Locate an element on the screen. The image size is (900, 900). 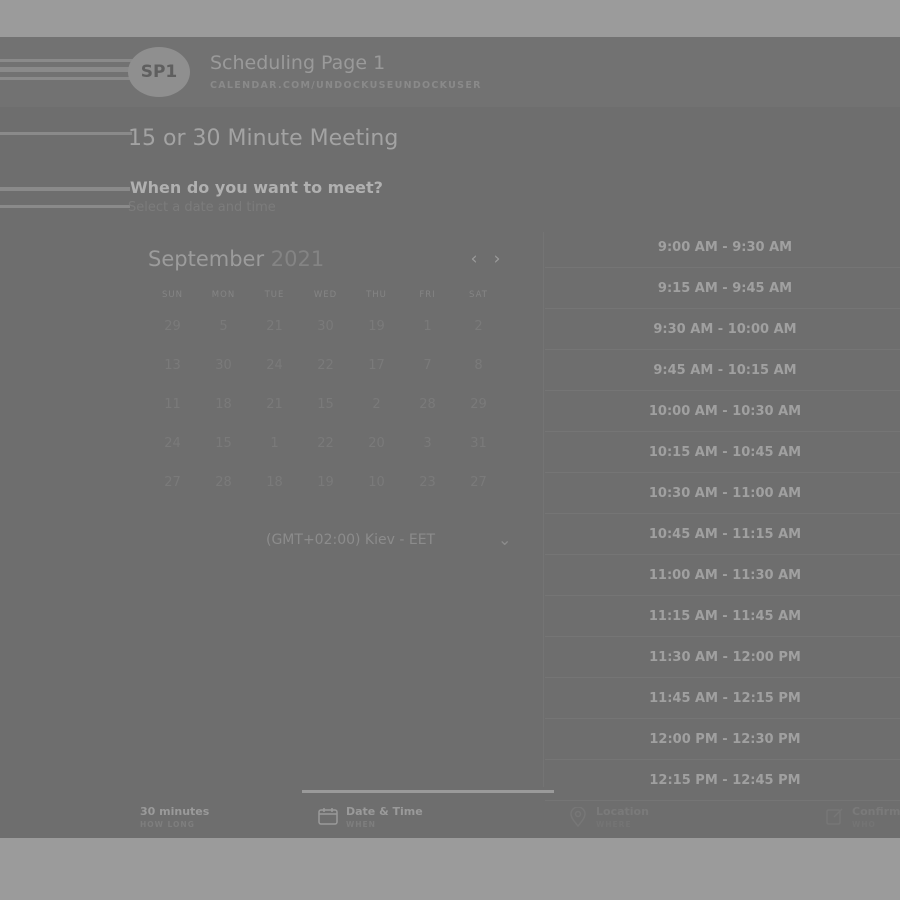
step-subtitle: WHO is located at coordinates (864, 824).